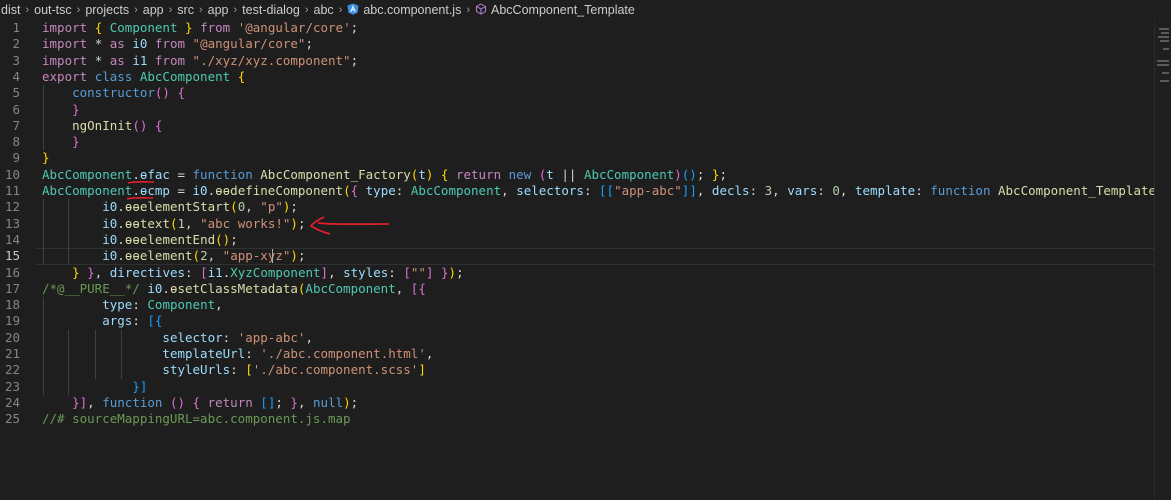  What do you see at coordinates (678, 174) in the screenshot?
I see `code-token: )` at bounding box center [678, 174].